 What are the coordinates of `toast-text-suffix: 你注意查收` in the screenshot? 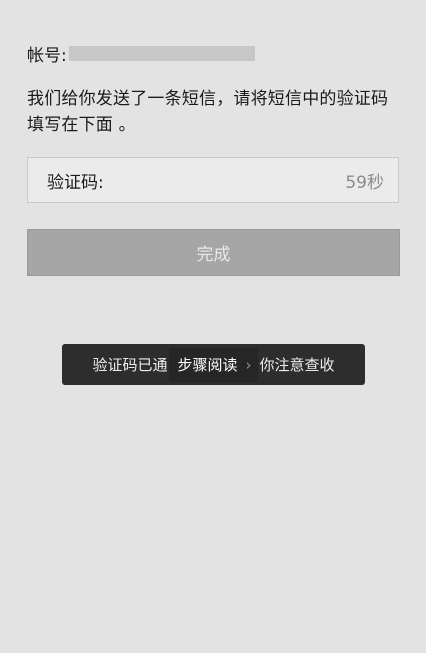 It's located at (297, 365).